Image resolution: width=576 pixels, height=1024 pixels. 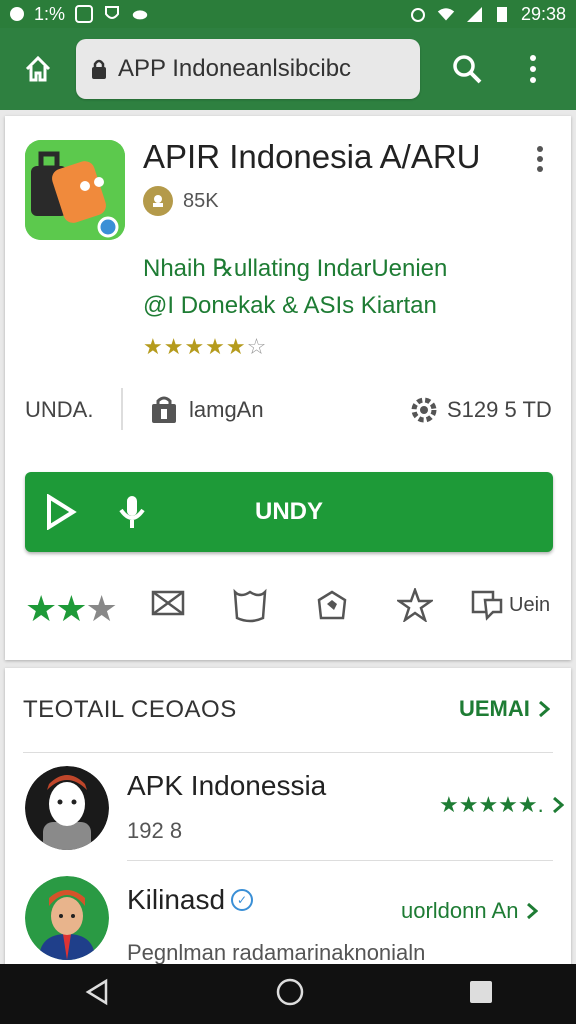 What do you see at coordinates (99, 69) in the screenshot?
I see `lock-icon` at bounding box center [99, 69].